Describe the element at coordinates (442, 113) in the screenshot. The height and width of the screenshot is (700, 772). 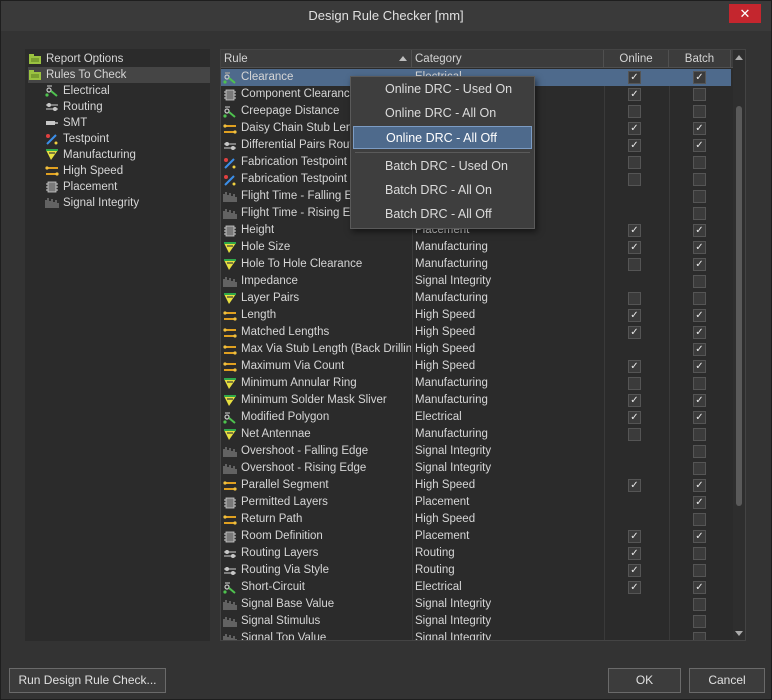
I see `menu-item-online-drc-all-on: Online DRC - All On` at that location.